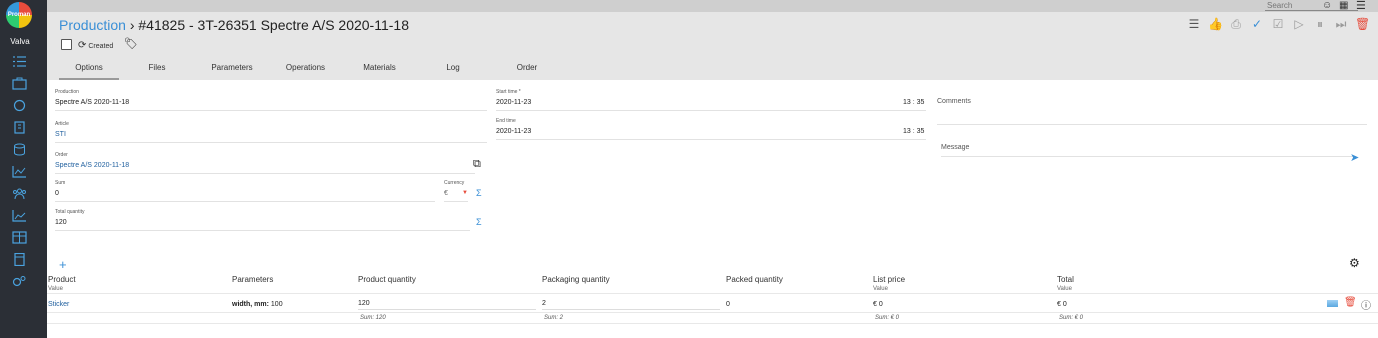 This screenshot has height=338, width=1378. What do you see at coordinates (1299, 24) in the screenshot?
I see `play-icon: ▷` at bounding box center [1299, 24].